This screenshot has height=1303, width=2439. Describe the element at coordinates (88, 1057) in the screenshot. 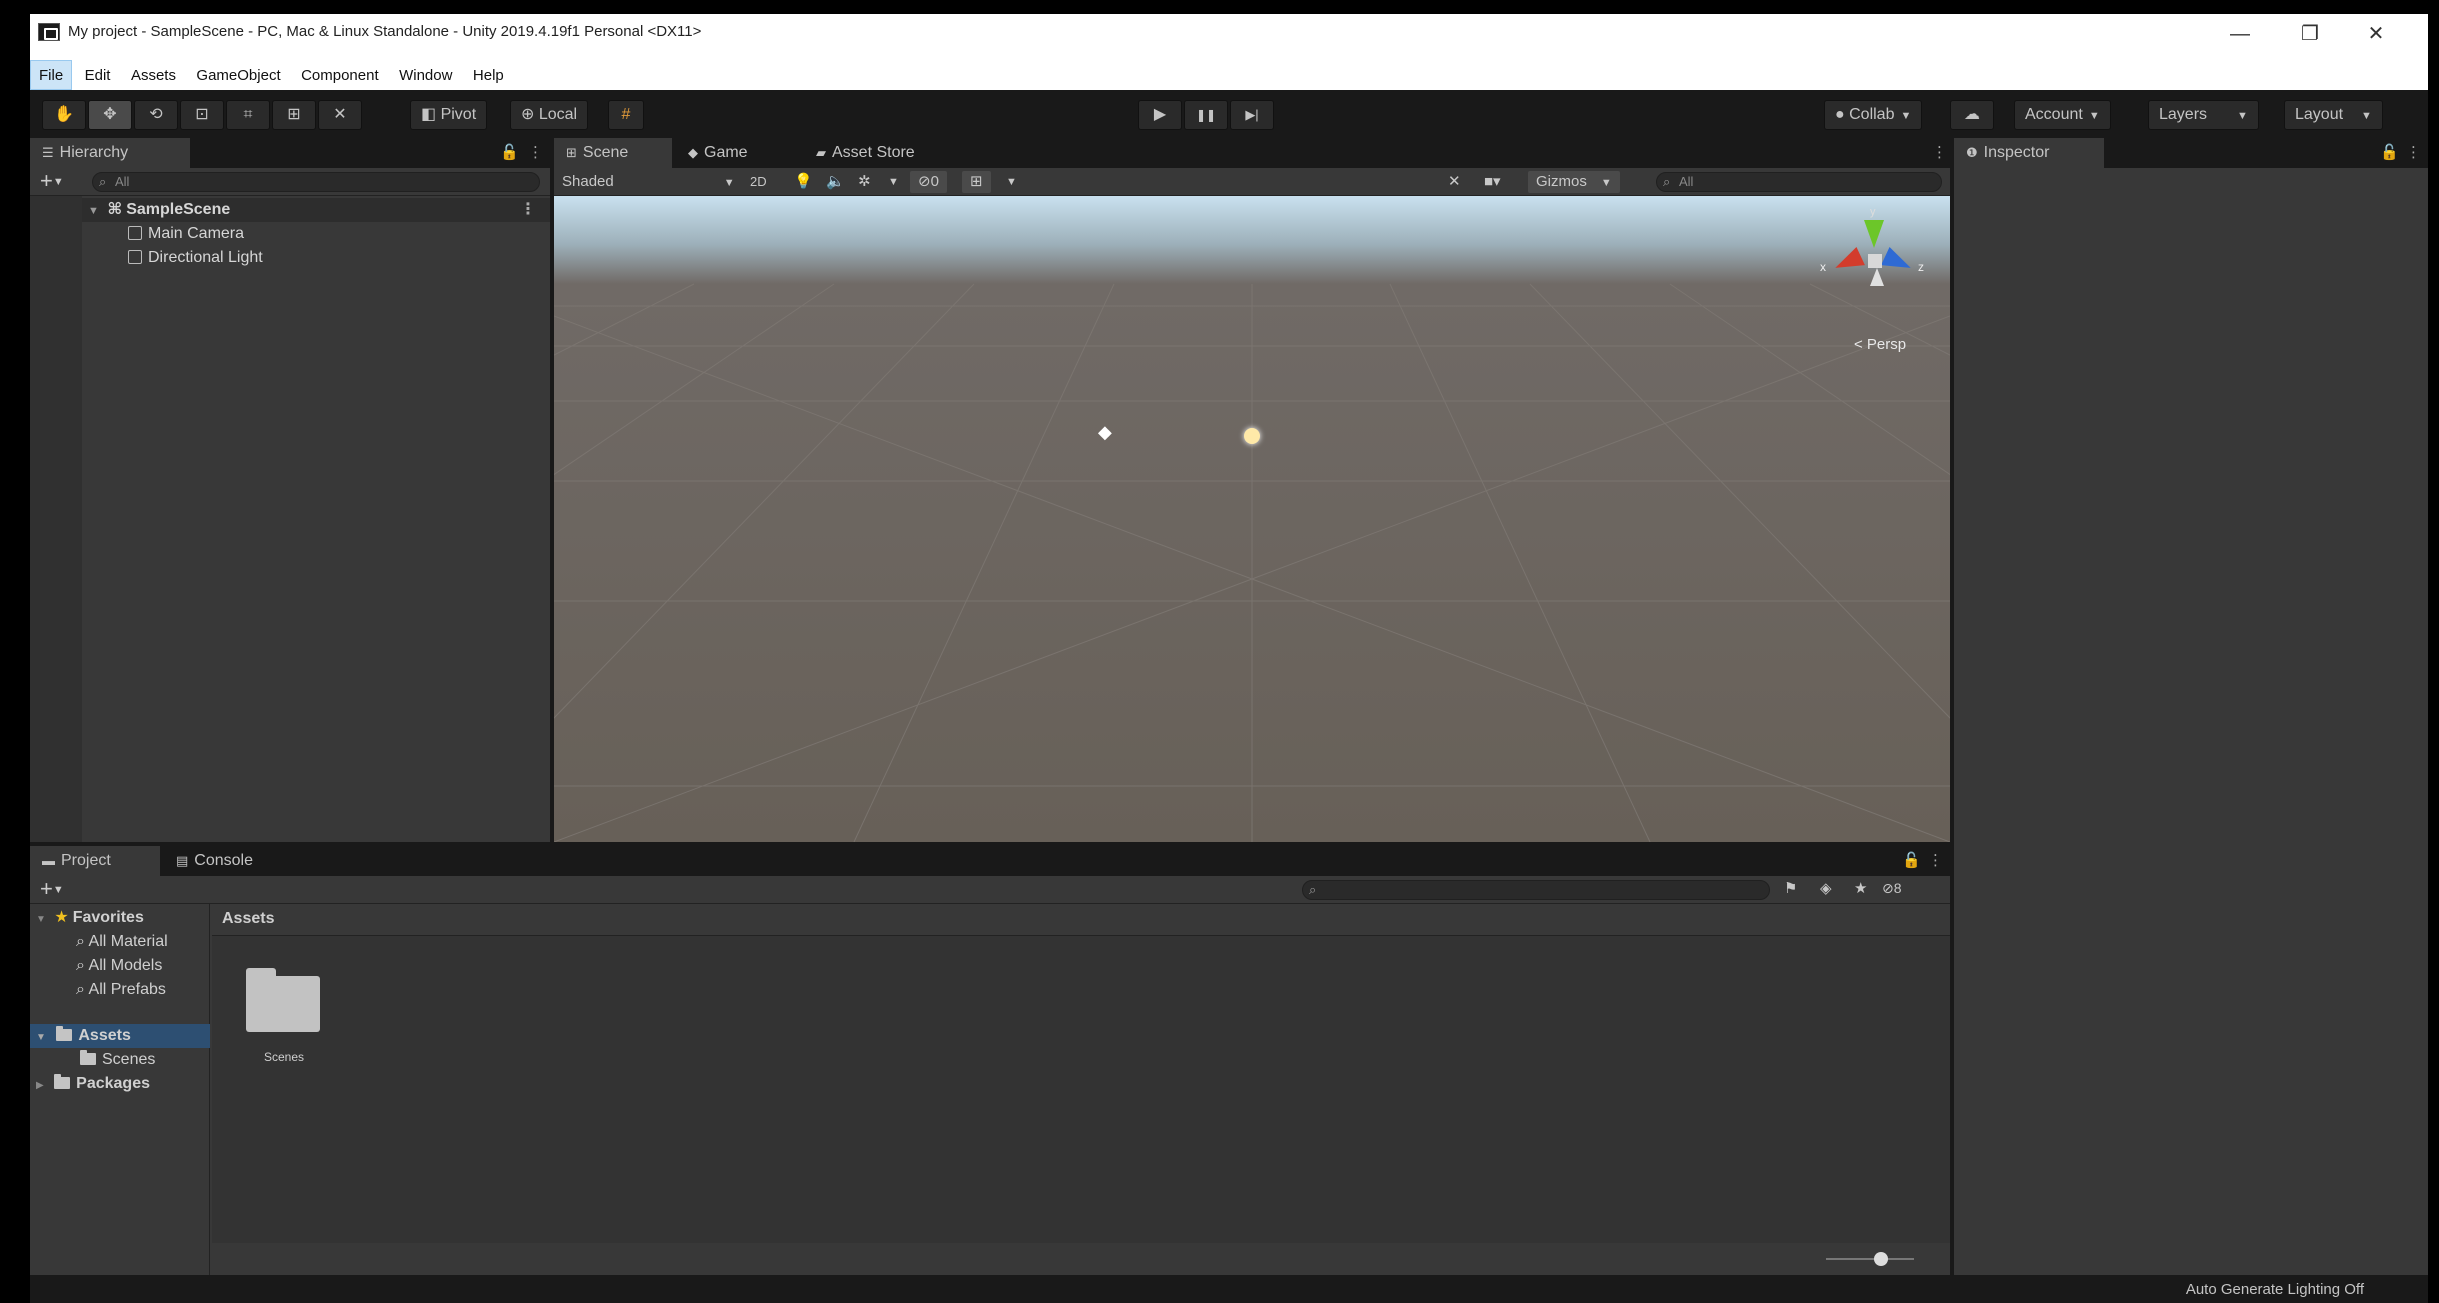

I see `folder-icon` at that location.